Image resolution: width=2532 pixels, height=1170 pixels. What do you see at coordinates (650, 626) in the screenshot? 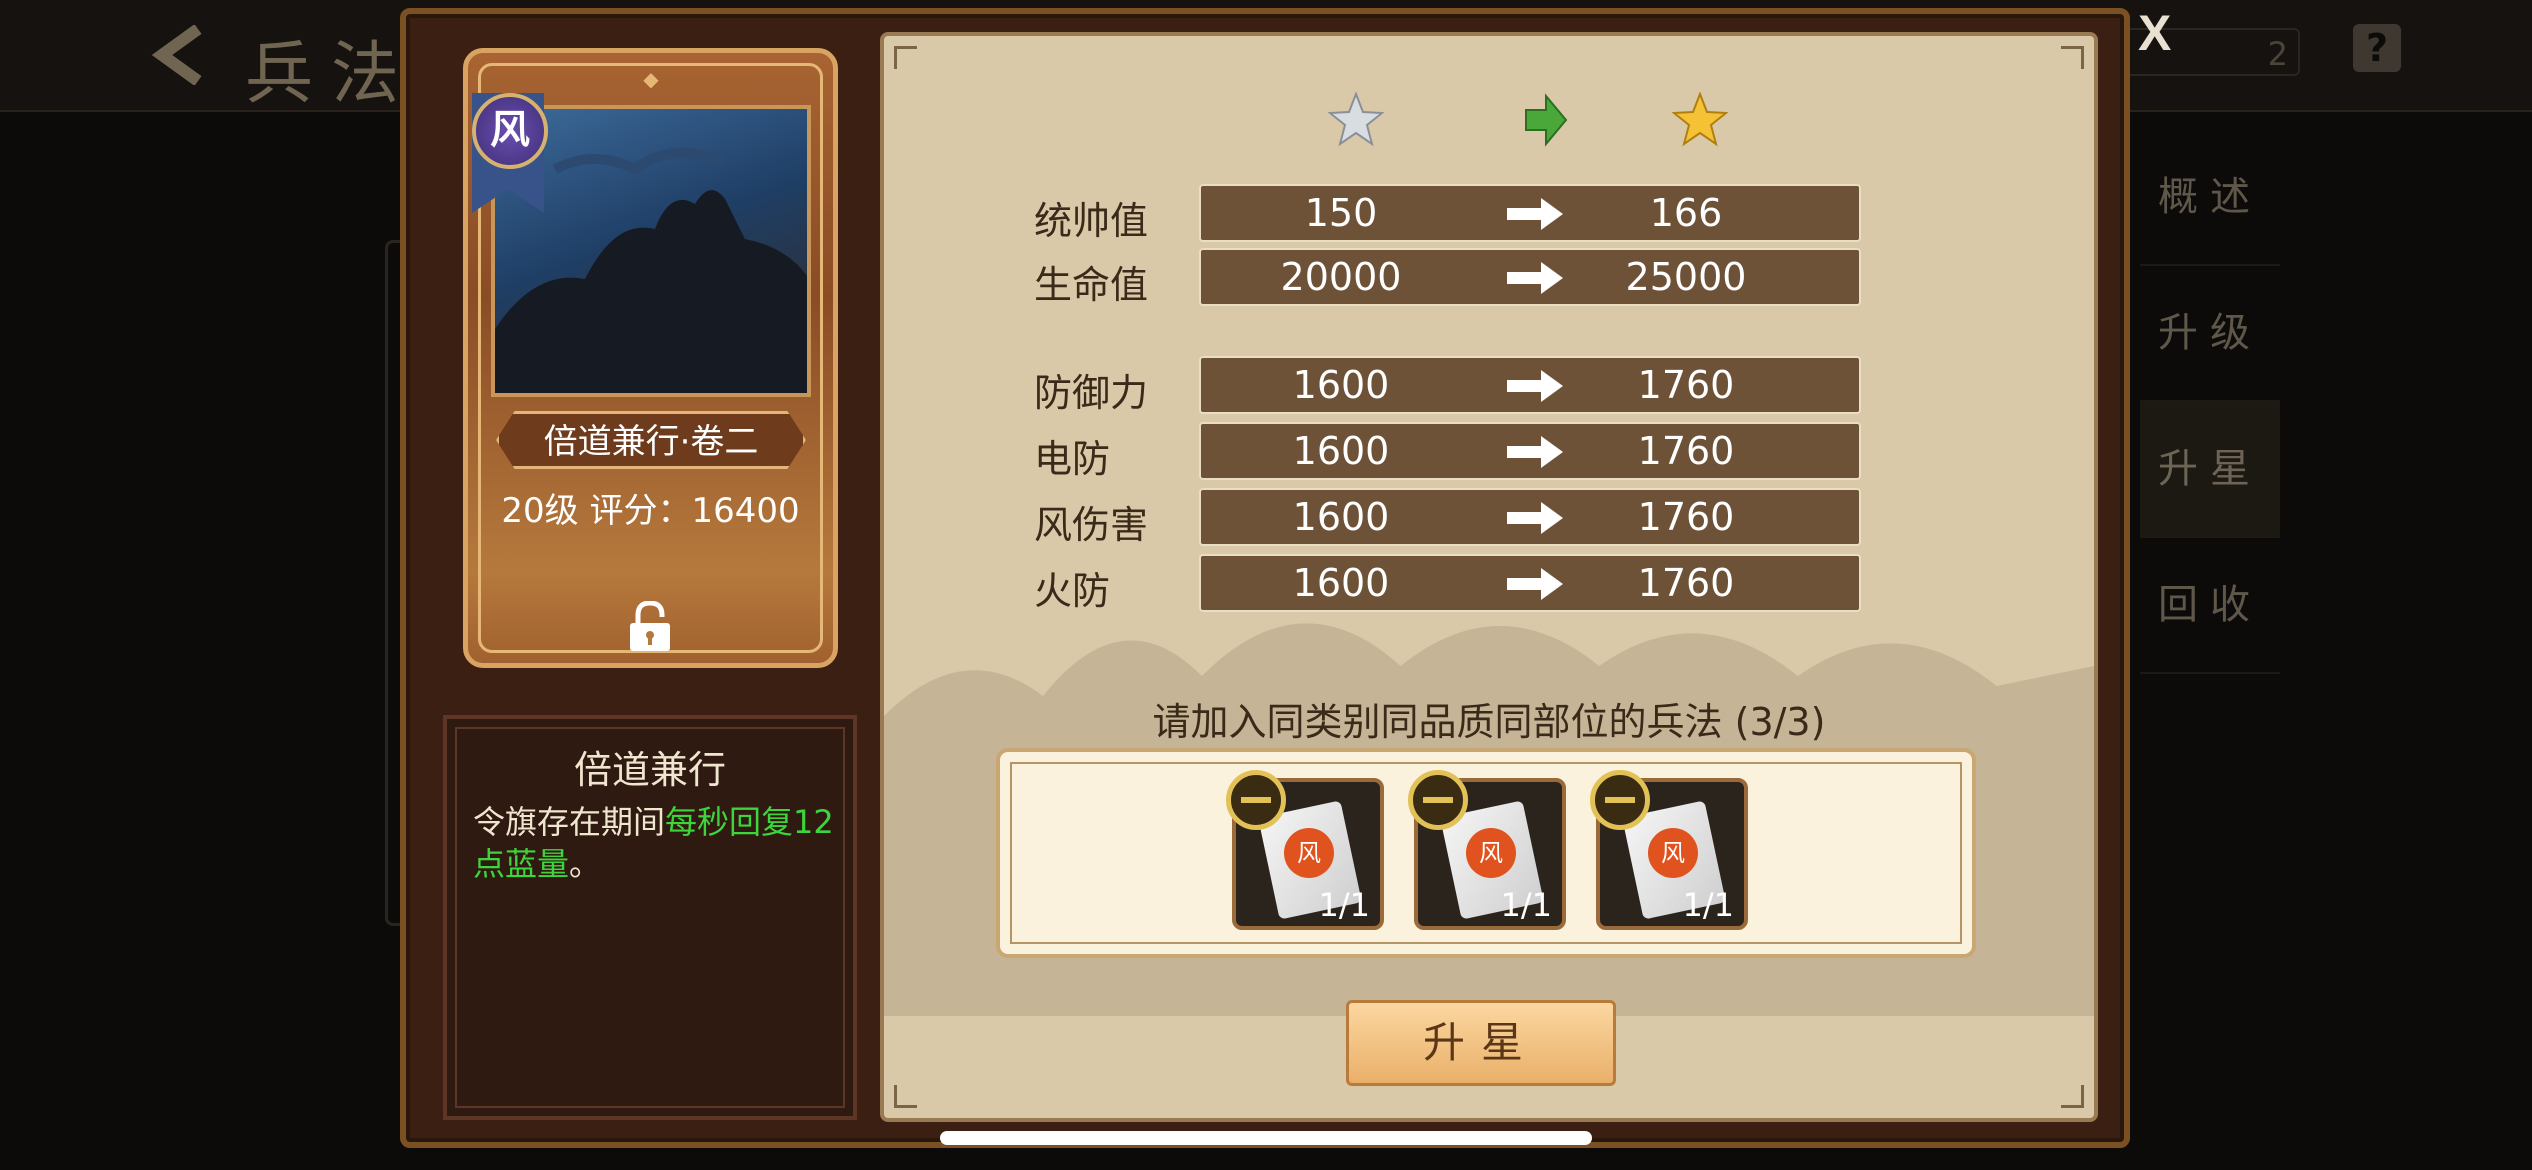
I see `lock-icon` at bounding box center [650, 626].